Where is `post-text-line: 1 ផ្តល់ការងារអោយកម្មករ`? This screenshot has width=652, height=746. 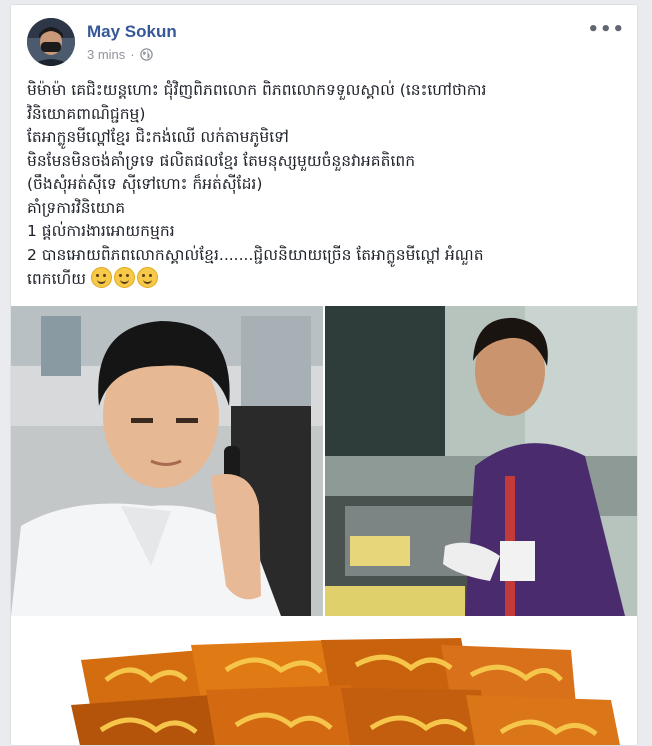
post-text-line: 1 ផ្តល់ការងារអោយកម្មករ is located at coordinates (101, 231).